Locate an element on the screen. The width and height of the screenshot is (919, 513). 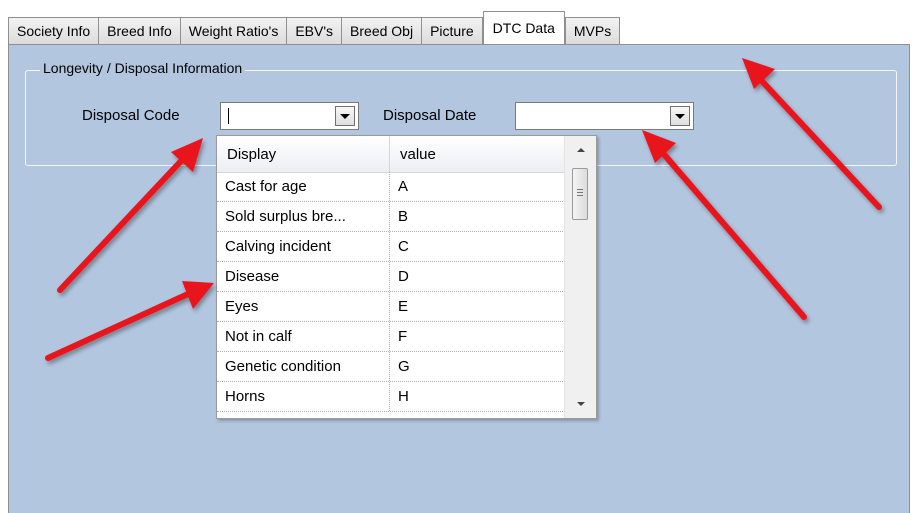
tab-label: Breed Info is located at coordinates (139, 31).